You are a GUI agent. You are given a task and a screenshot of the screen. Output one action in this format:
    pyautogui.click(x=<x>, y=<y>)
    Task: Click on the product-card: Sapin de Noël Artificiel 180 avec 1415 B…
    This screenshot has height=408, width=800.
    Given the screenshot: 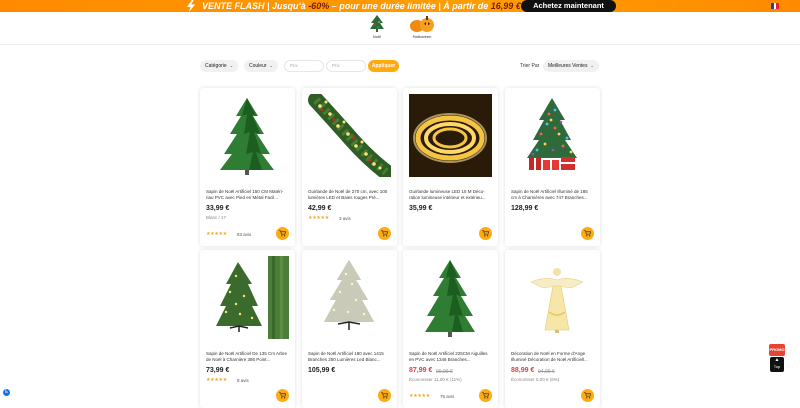 What is the action you would take?
    pyautogui.click(x=349, y=329)
    